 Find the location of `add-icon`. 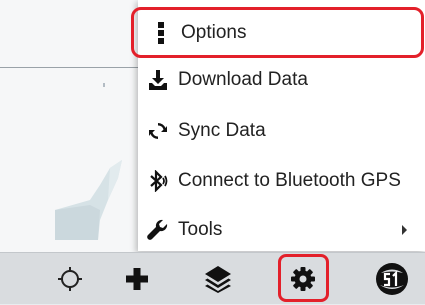

add-icon is located at coordinates (137, 279).